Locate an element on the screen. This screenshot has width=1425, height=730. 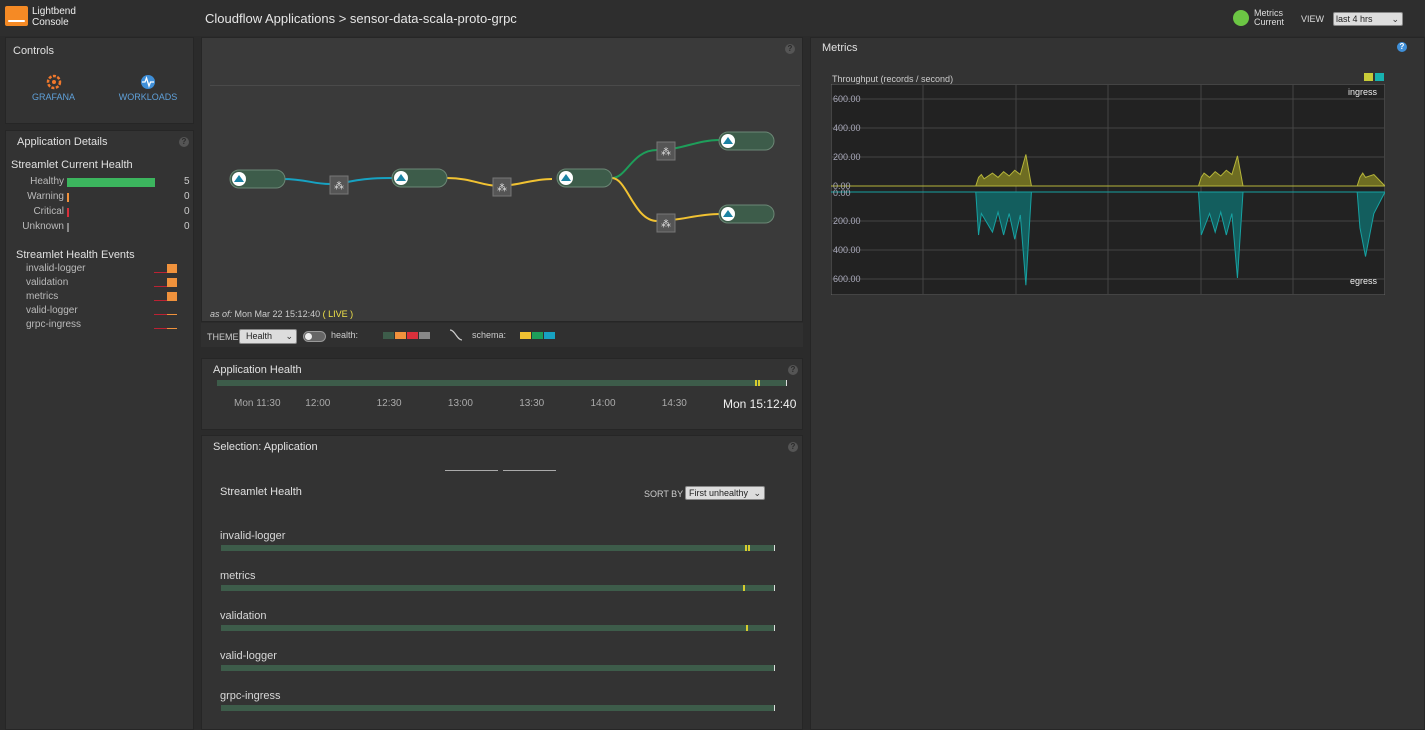
sort-value: First unhealthy is located at coordinates (719, 493).